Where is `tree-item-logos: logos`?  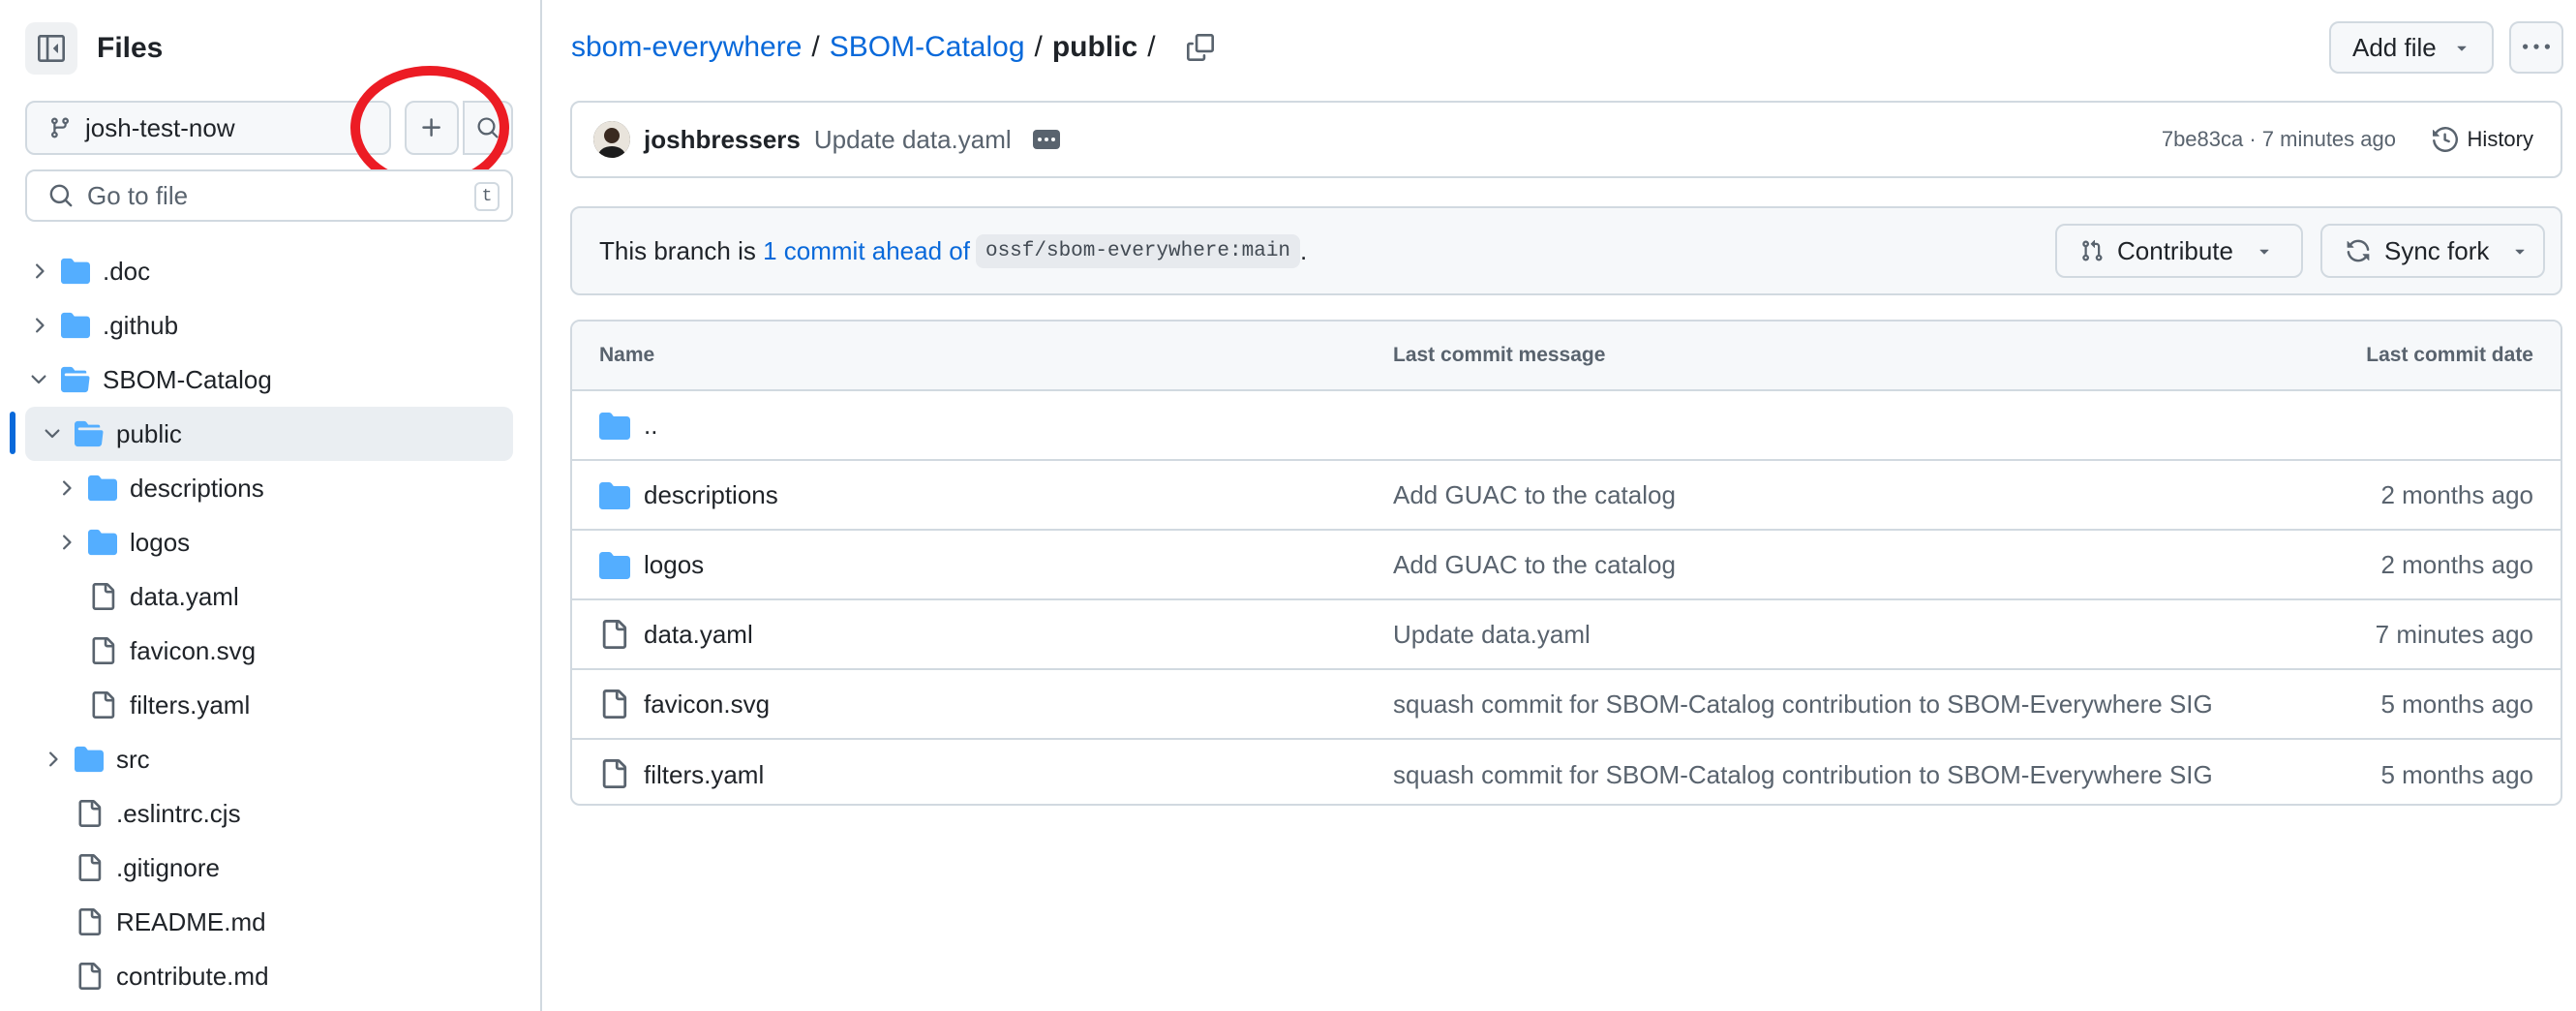
tree-item-logos: logos is located at coordinates (282, 542).